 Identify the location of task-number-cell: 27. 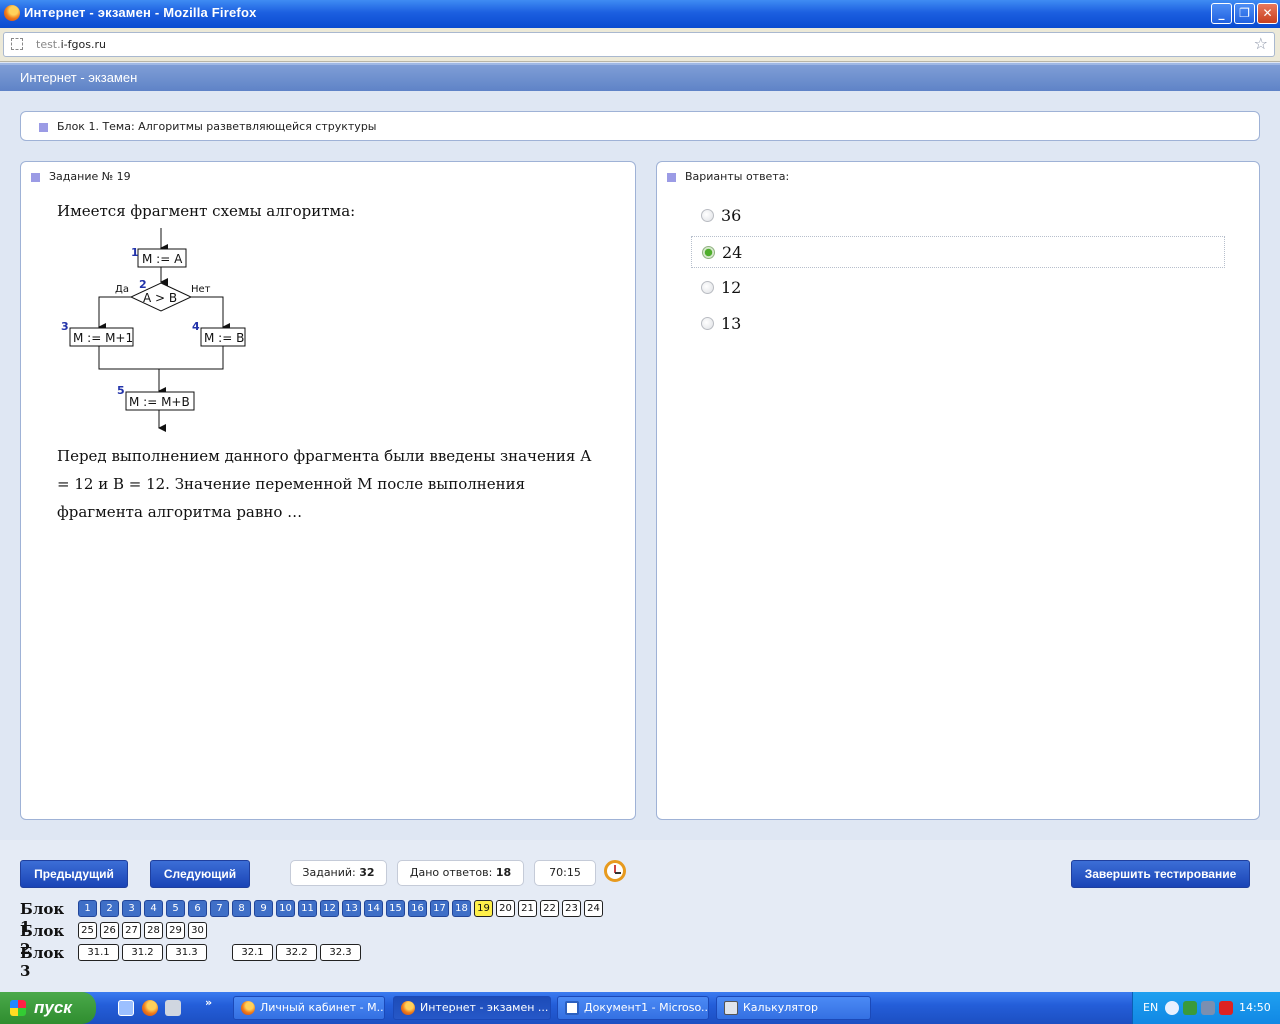
(131, 930).